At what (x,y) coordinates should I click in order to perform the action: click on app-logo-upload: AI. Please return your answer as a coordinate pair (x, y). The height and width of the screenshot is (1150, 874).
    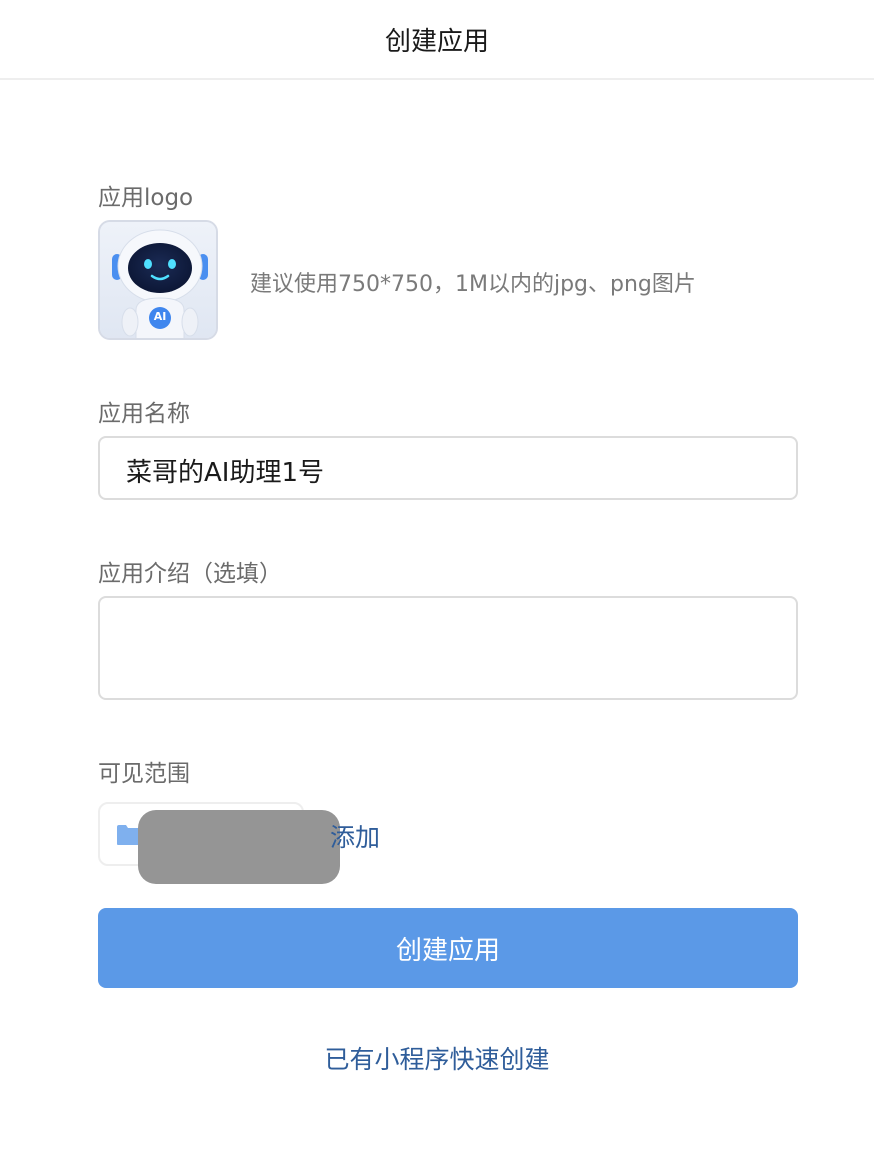
    Looking at the image, I should click on (158, 280).